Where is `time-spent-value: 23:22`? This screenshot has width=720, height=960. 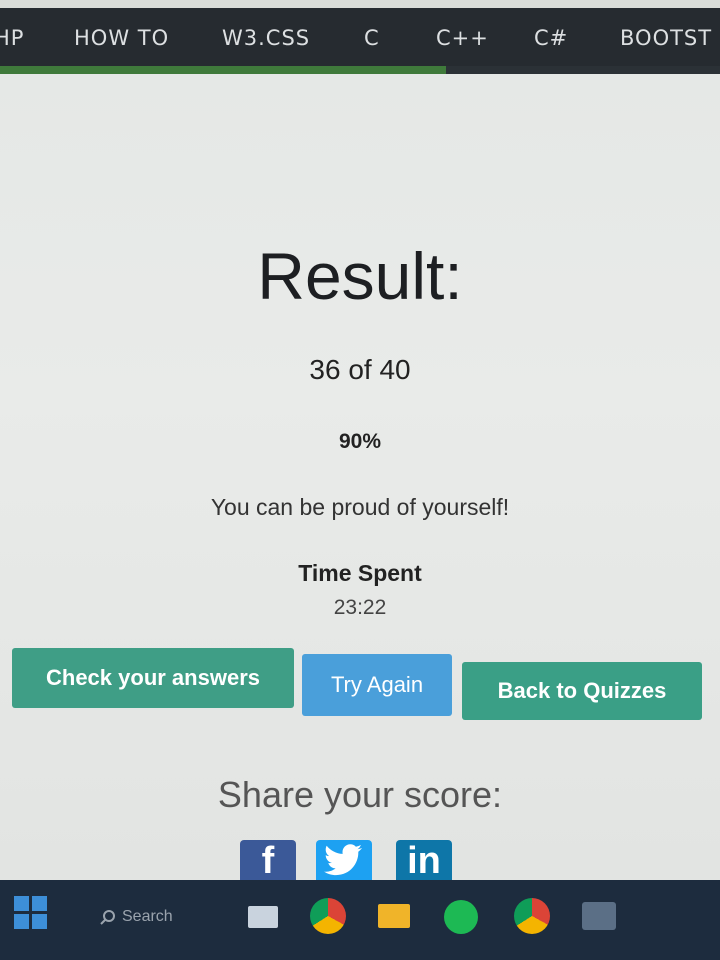
time-spent-value: 23:22 is located at coordinates (360, 607).